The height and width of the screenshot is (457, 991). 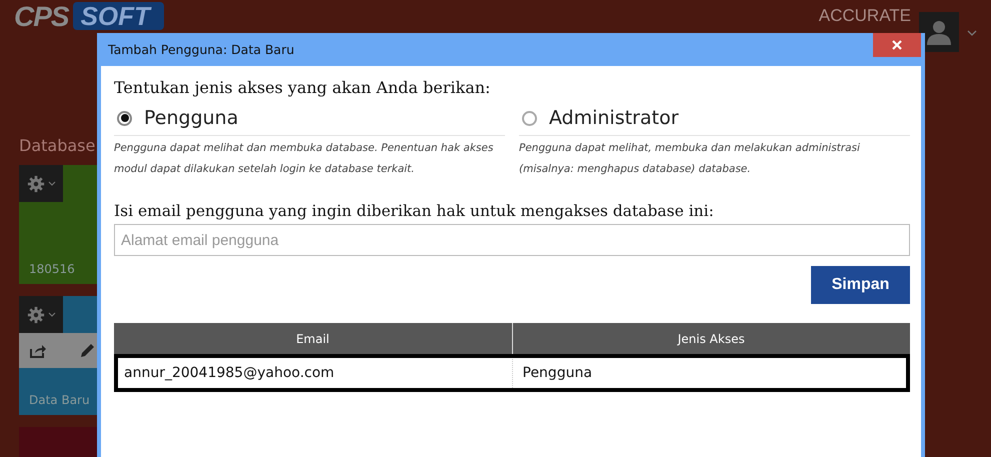 What do you see at coordinates (711, 338) in the screenshot?
I see `column-header: Jenis Akses` at bounding box center [711, 338].